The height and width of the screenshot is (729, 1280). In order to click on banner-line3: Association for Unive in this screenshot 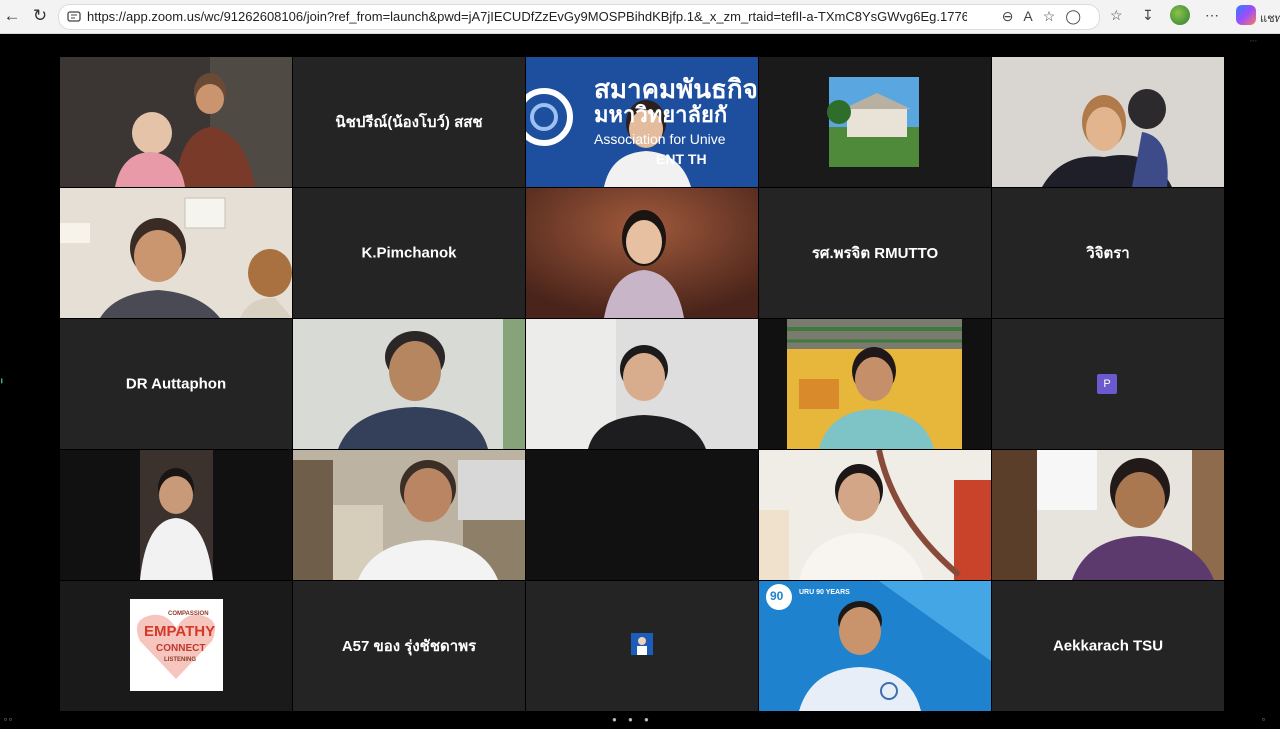, I will do `click(660, 139)`.